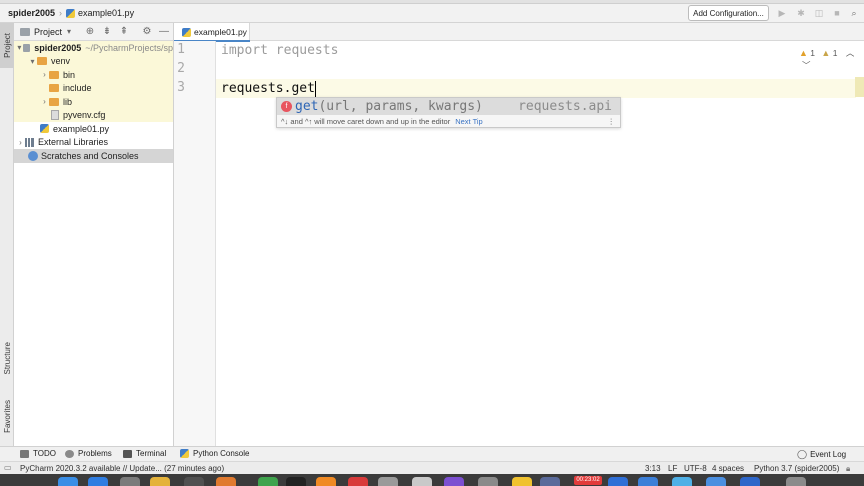 Image resolution: width=864 pixels, height=486 pixels. Describe the element at coordinates (144, 453) in the screenshot. I see `tab-terminal: Terminal` at that location.